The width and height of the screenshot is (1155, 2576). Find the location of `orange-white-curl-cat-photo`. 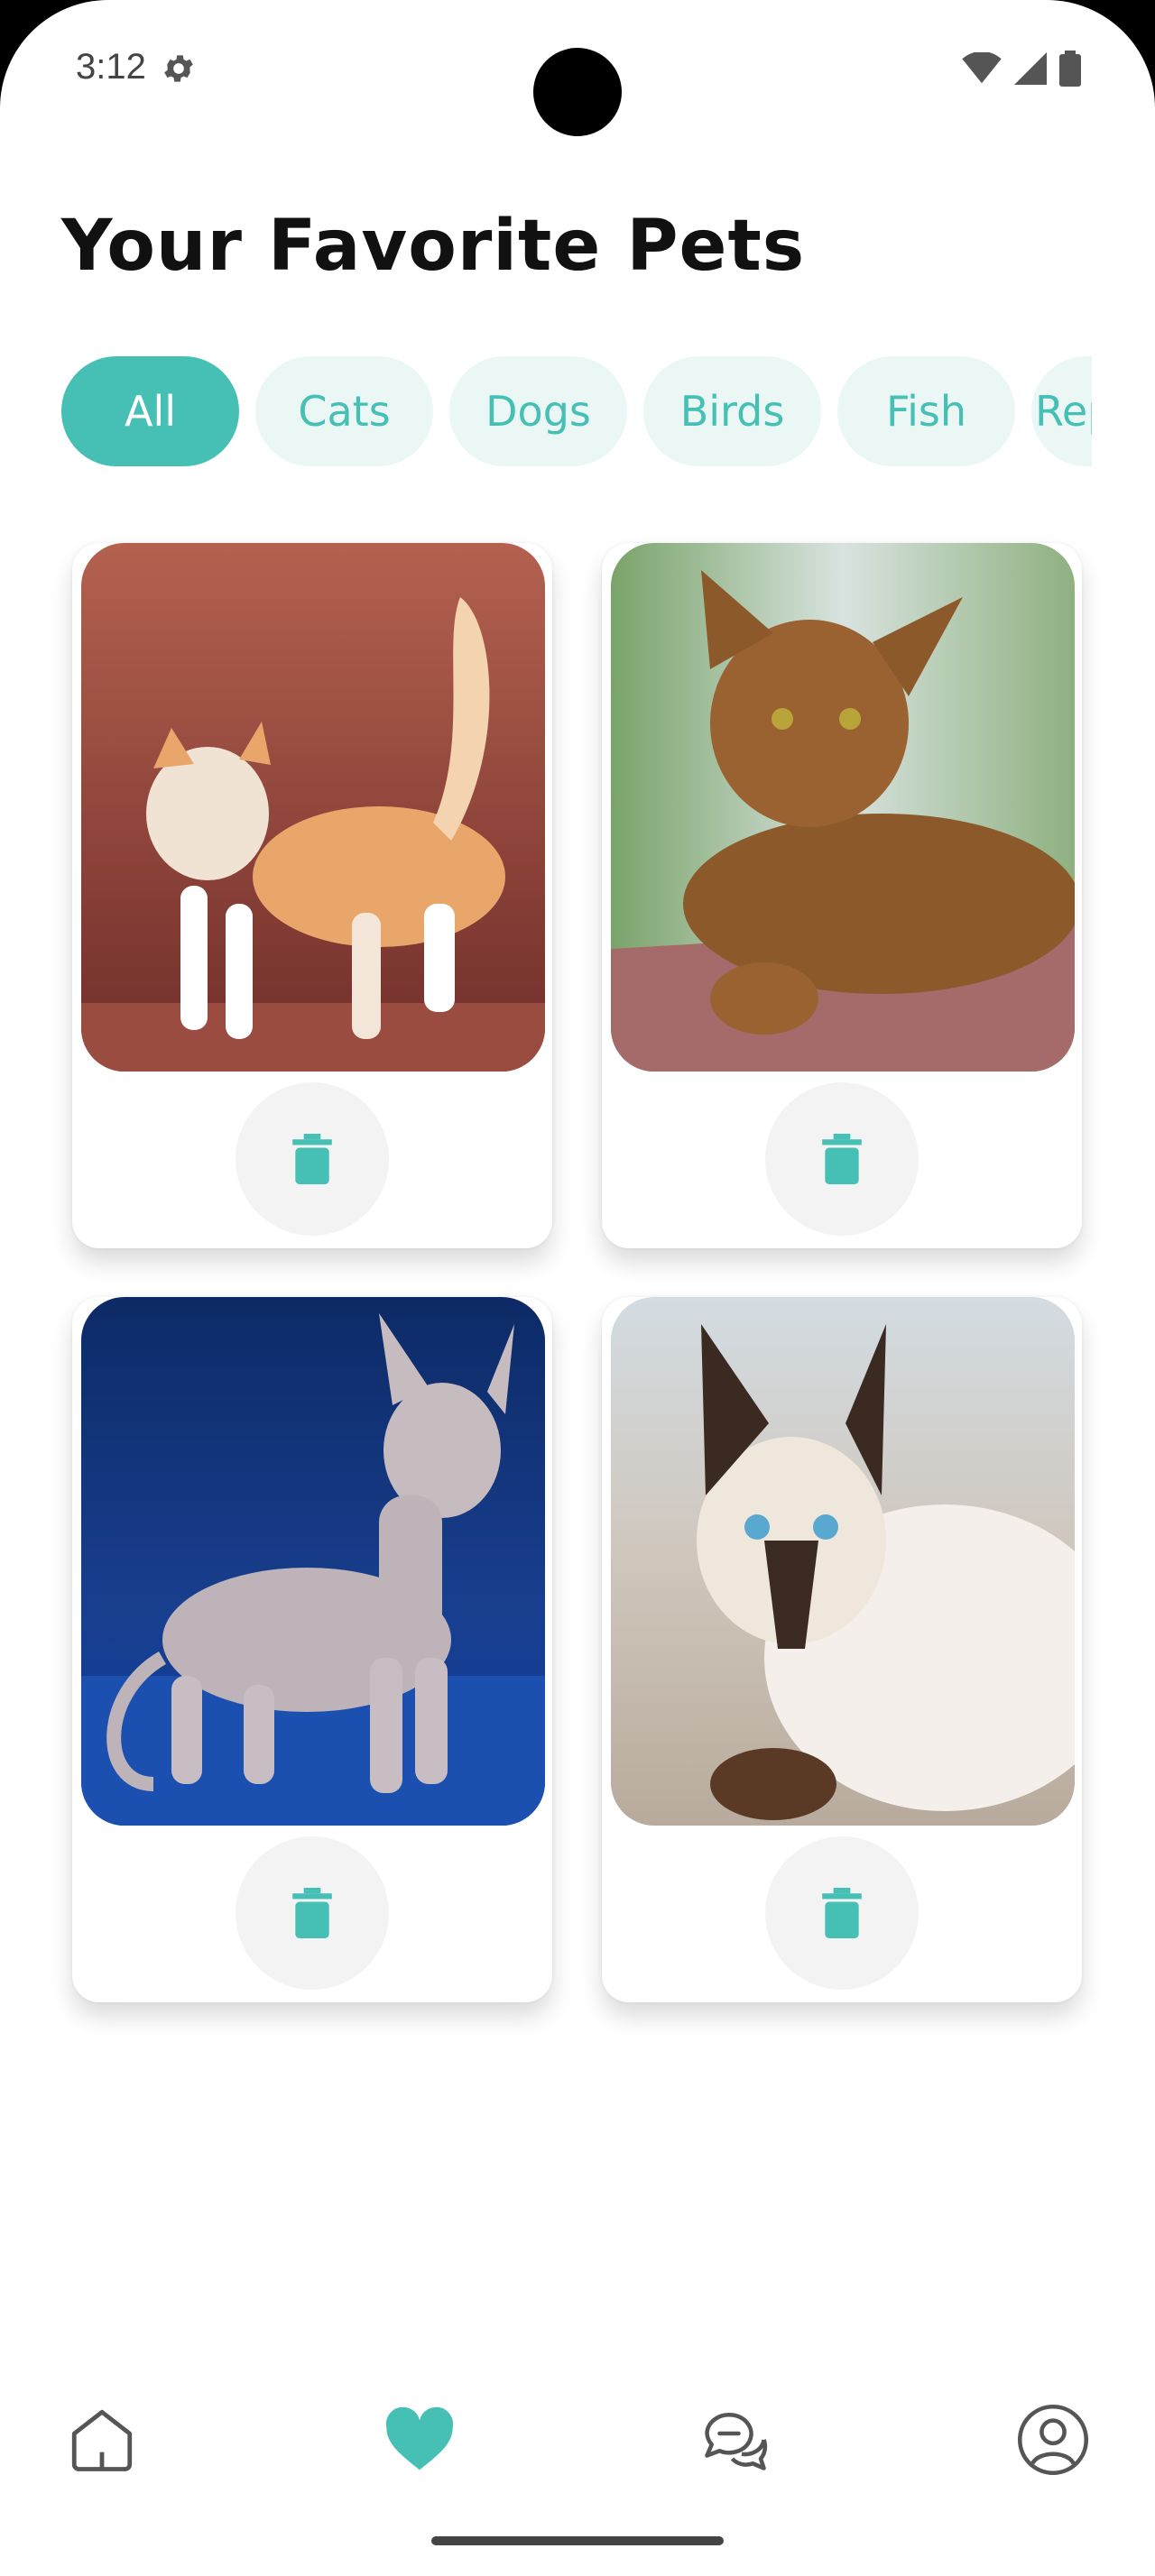

orange-white-curl-cat-photo is located at coordinates (313, 808).